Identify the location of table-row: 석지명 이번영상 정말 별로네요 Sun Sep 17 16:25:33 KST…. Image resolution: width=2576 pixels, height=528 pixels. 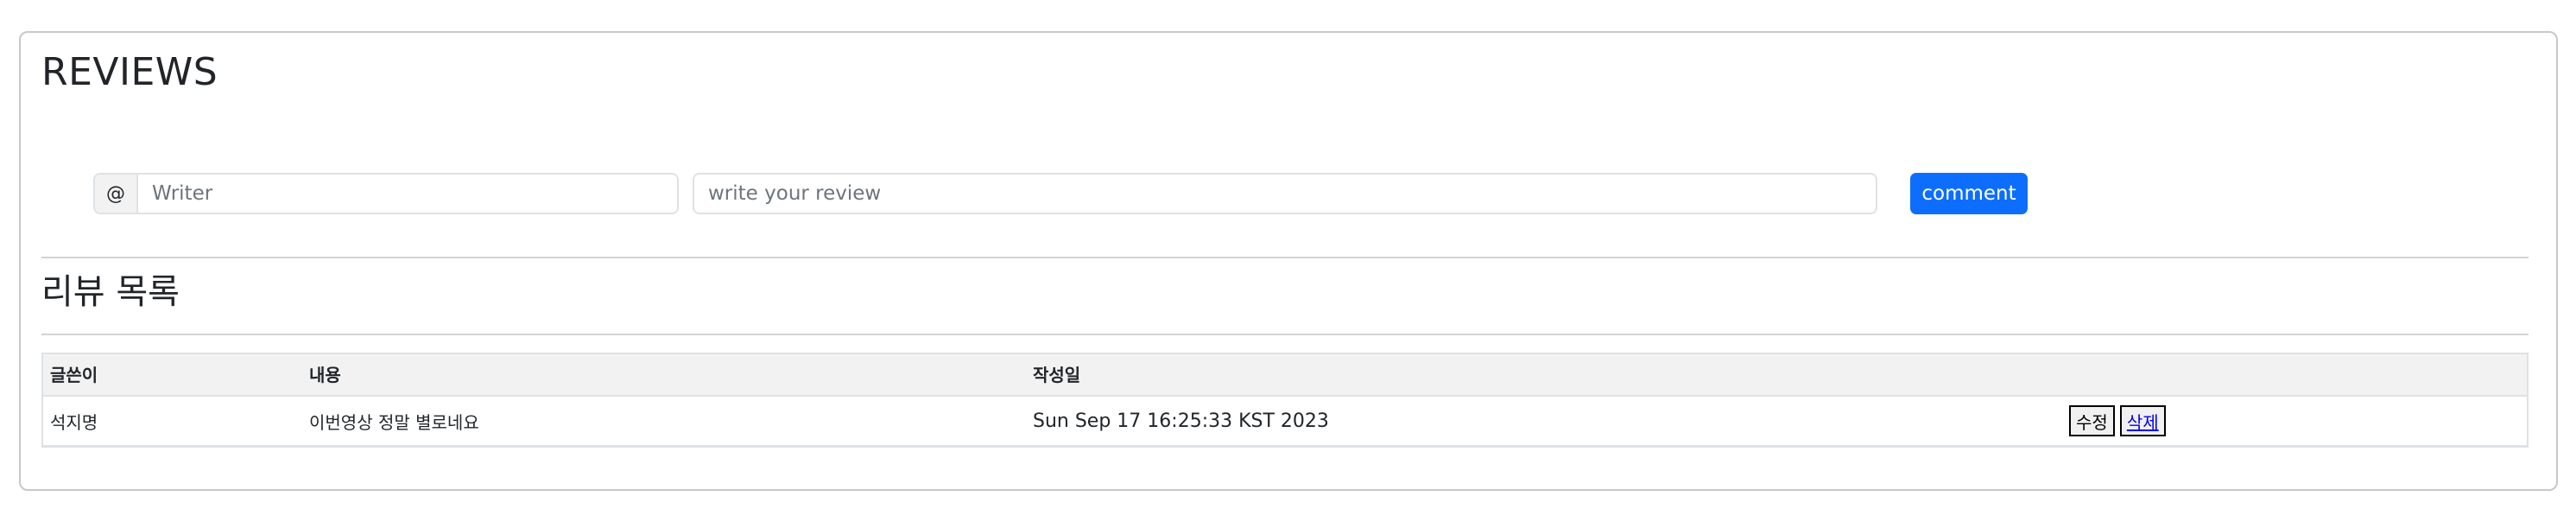
(1285, 421).